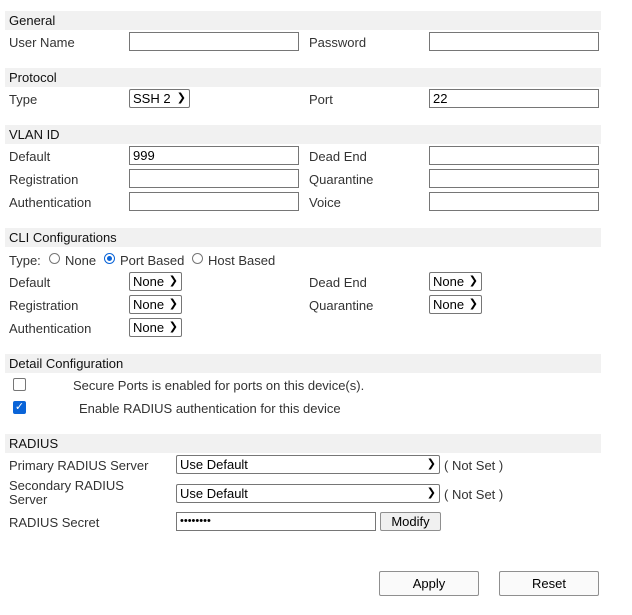  Describe the element at coordinates (54, 258) in the screenshot. I see `cli-radio-none` at that location.